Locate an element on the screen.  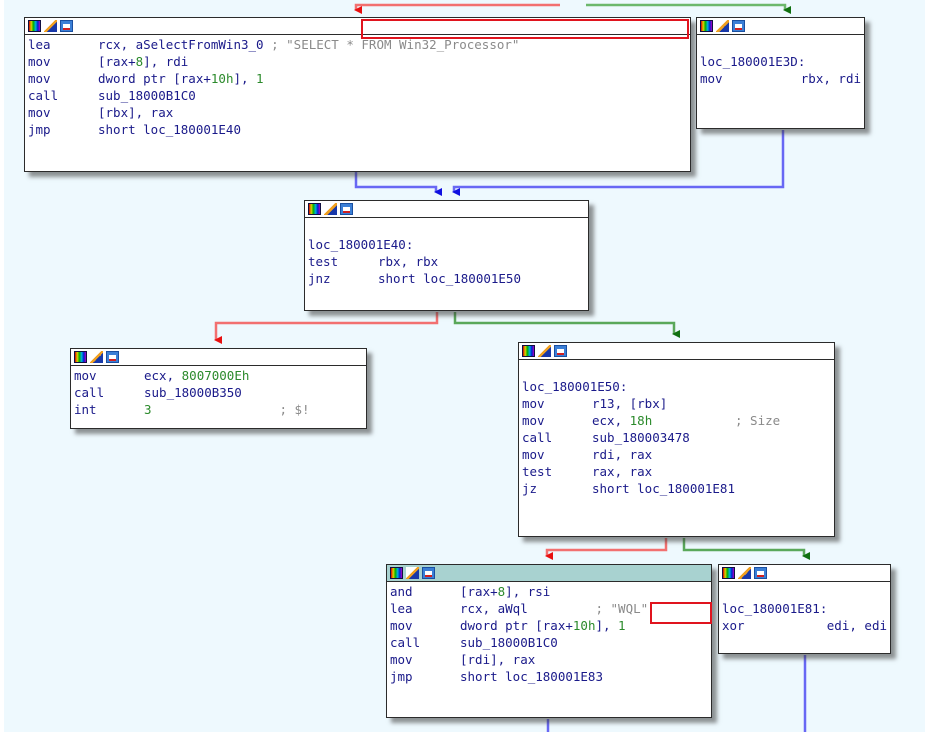
instruction-line: call sub_180003478 is located at coordinates (676, 437).